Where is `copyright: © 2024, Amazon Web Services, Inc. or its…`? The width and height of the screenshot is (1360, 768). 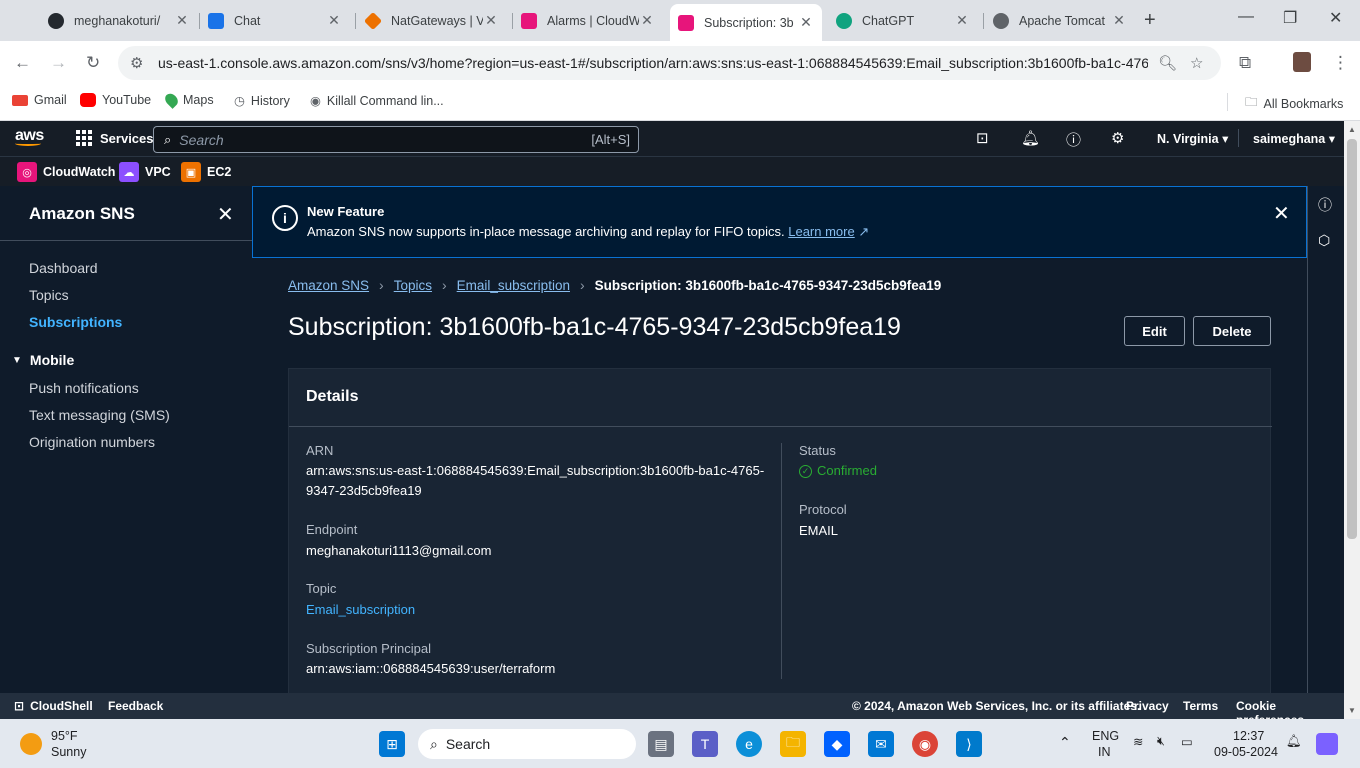 copyright: © 2024, Amazon Web Services, Inc. or its… is located at coordinates (996, 706).